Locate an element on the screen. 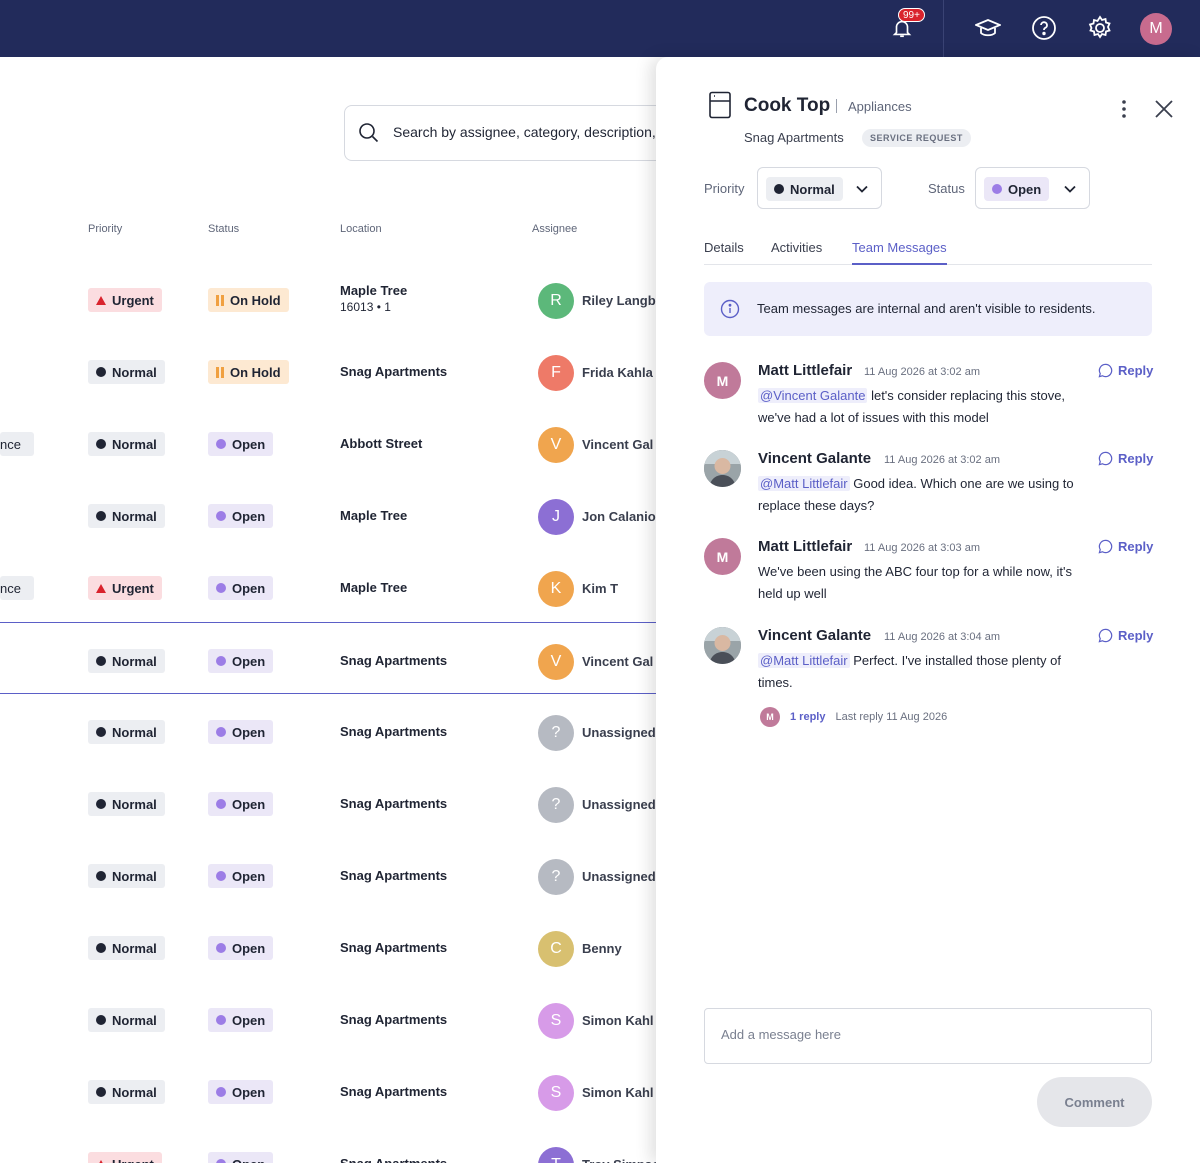  assignee-avatar: R is located at coordinates (556, 301).